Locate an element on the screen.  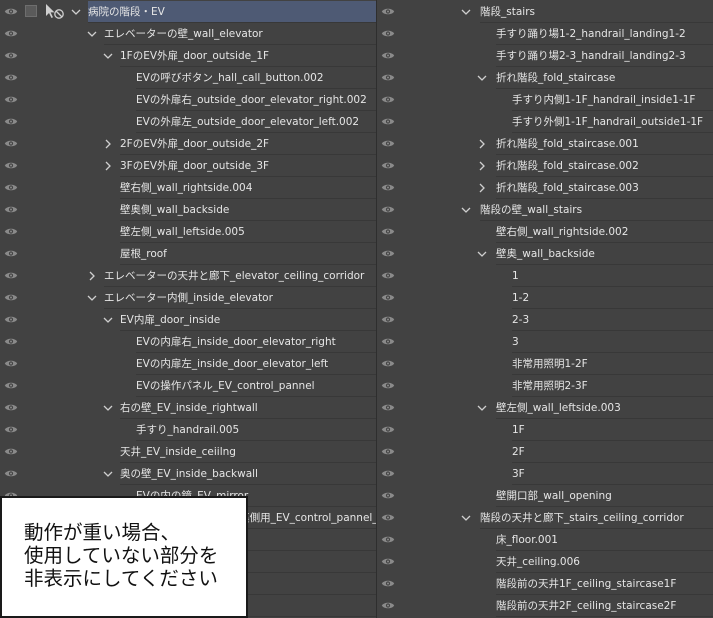
layer-row: 折れ階段_fold_staircase.003 is located at coordinates (545, 188).